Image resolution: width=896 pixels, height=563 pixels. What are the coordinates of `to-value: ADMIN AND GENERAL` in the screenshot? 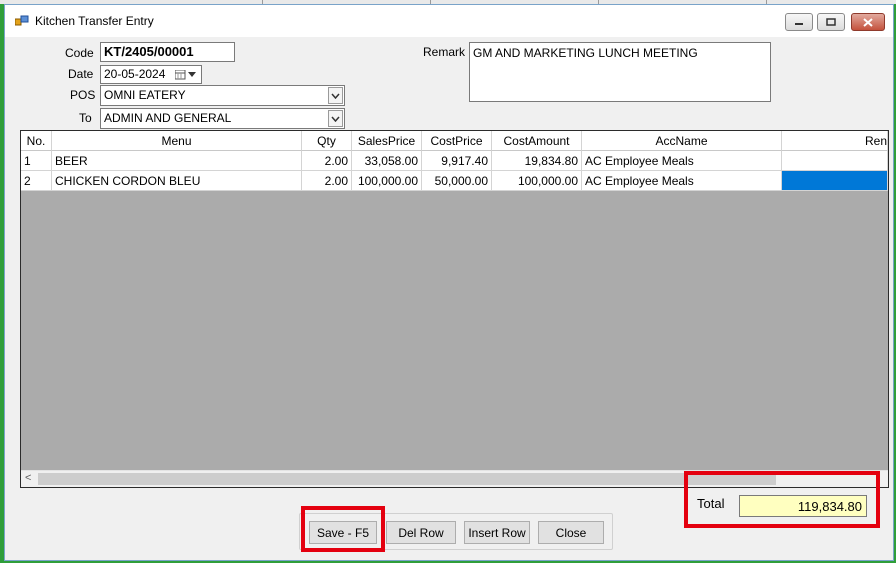 It's located at (168, 118).